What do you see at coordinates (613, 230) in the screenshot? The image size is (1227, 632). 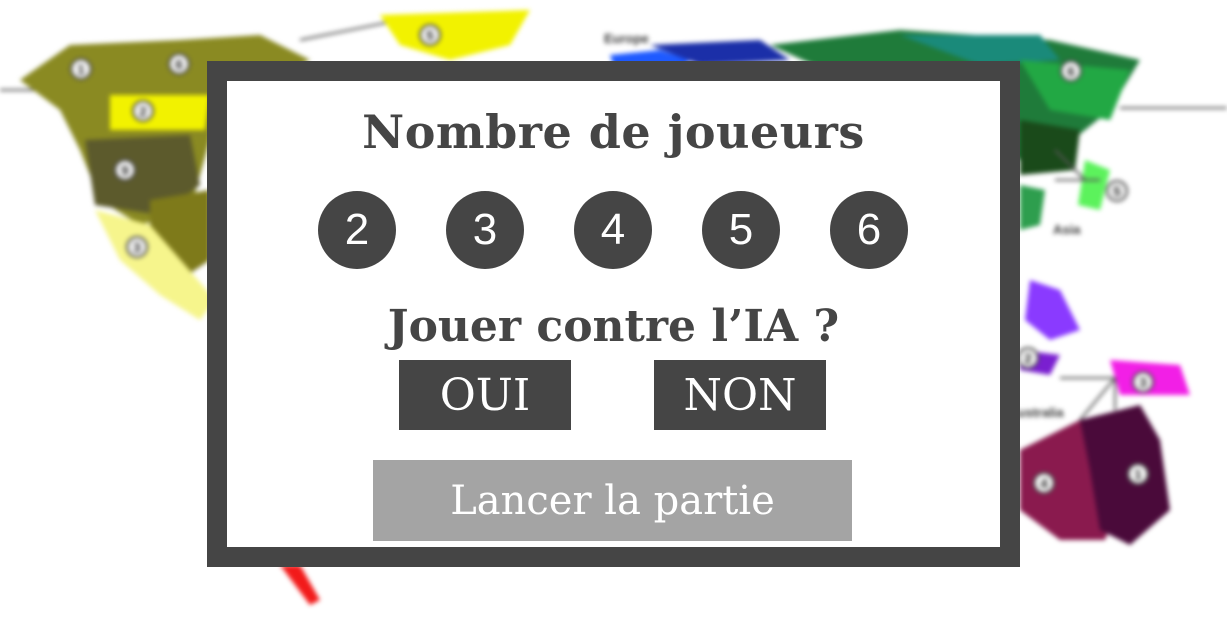 I see `player-count-4-button: 4` at bounding box center [613, 230].